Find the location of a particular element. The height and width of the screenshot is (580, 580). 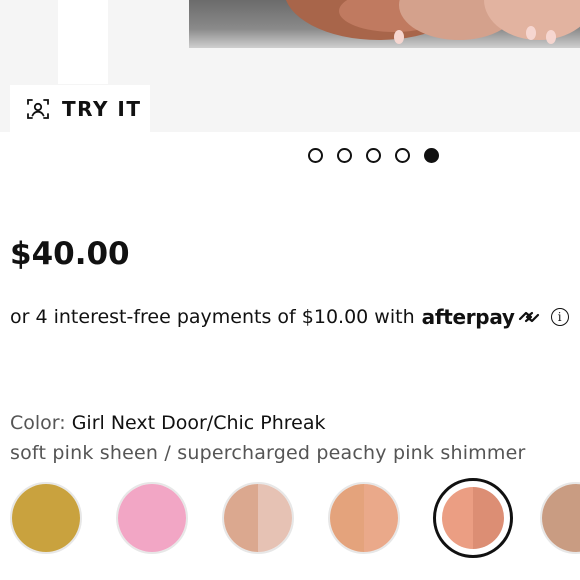

afterpay-logo: afterpay is located at coordinates (481, 317).